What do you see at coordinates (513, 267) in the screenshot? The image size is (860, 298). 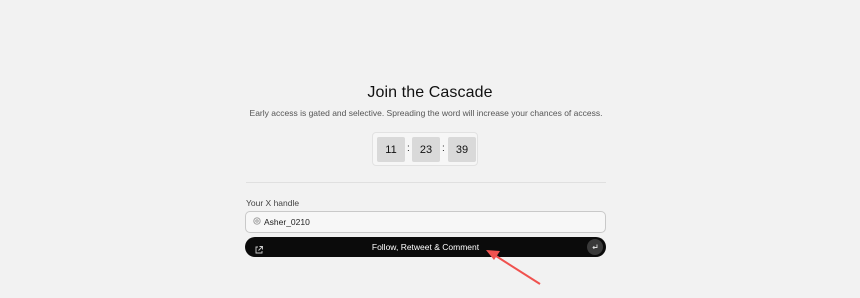 I see `annotation-arrow` at bounding box center [513, 267].